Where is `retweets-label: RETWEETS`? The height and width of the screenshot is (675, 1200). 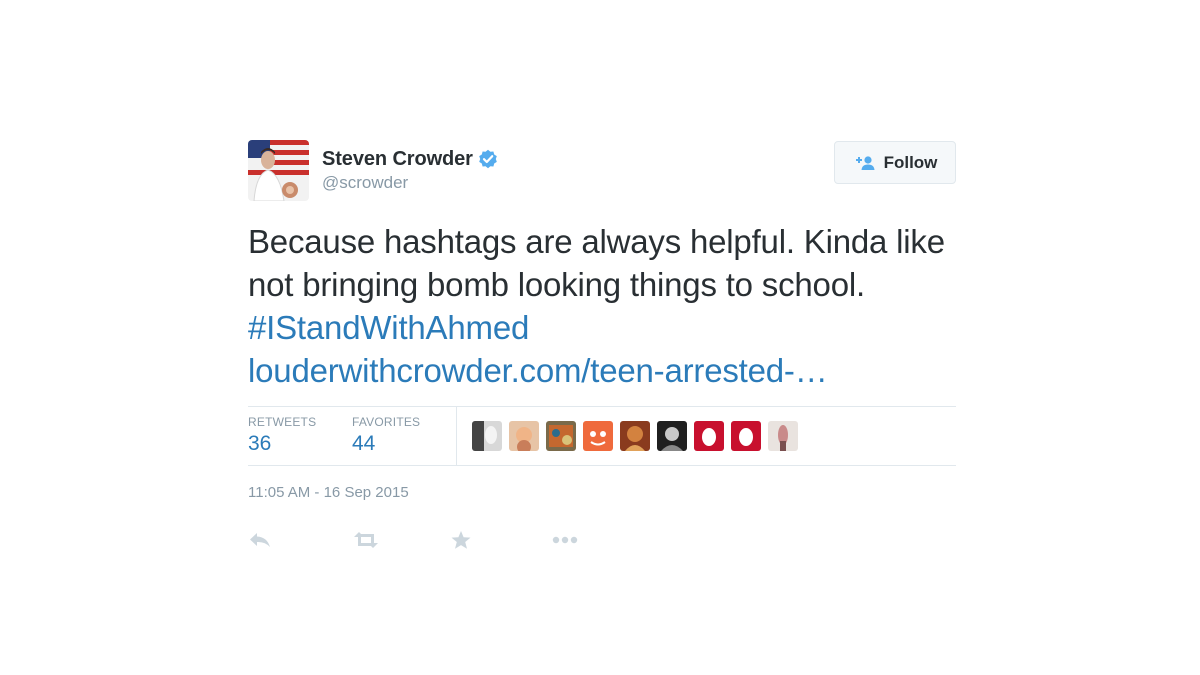 retweets-label: RETWEETS is located at coordinates (282, 422).